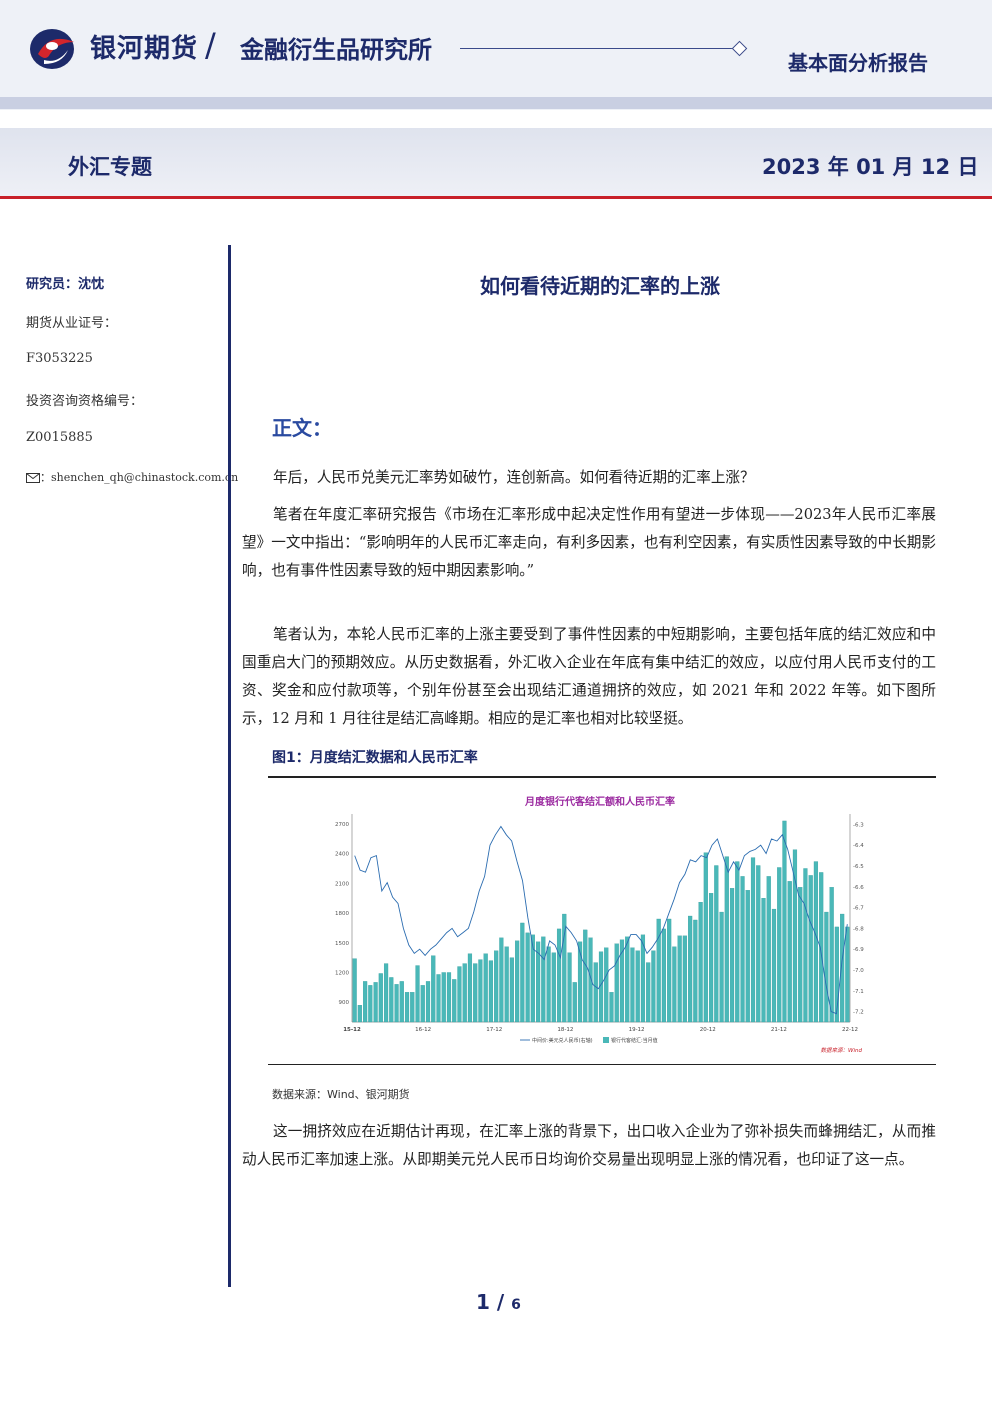  I want to click on y-right-tick-label: -6.6, so click(858, 888).